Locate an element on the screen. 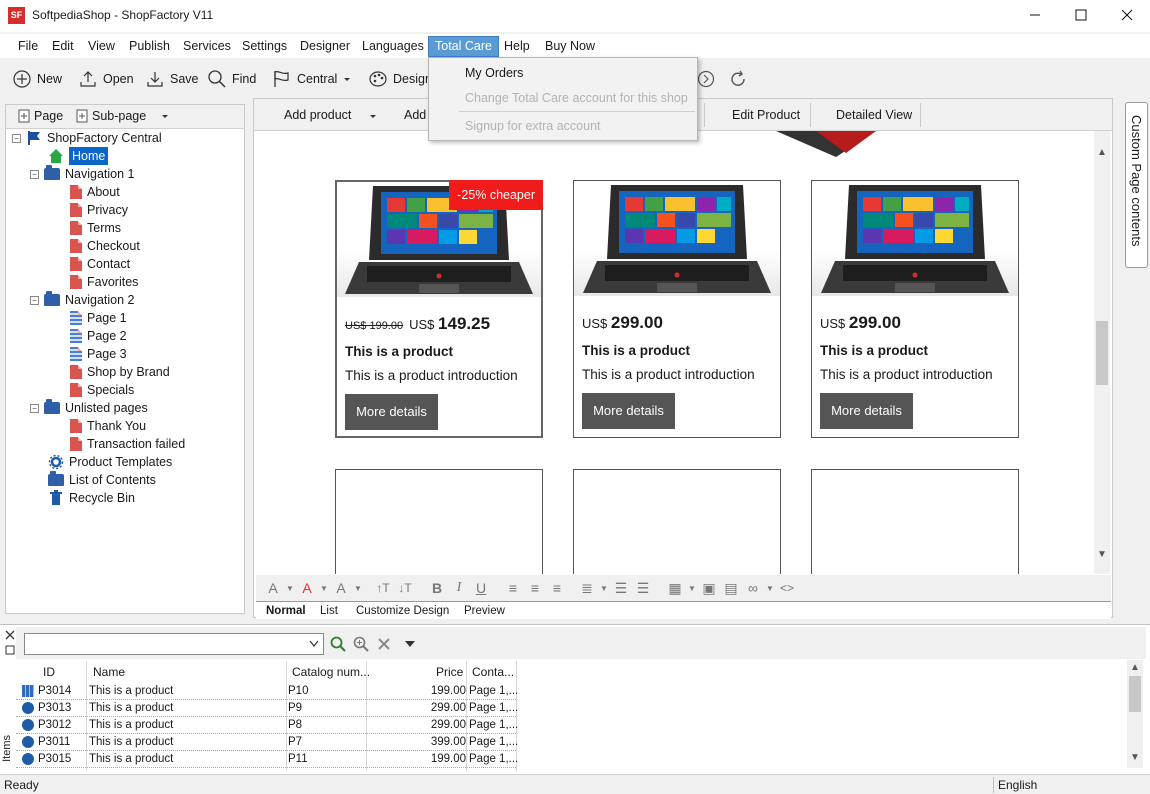 Image resolution: width=1150 pixels, height=794 pixels. minimize-button is located at coordinates (1035, 15).